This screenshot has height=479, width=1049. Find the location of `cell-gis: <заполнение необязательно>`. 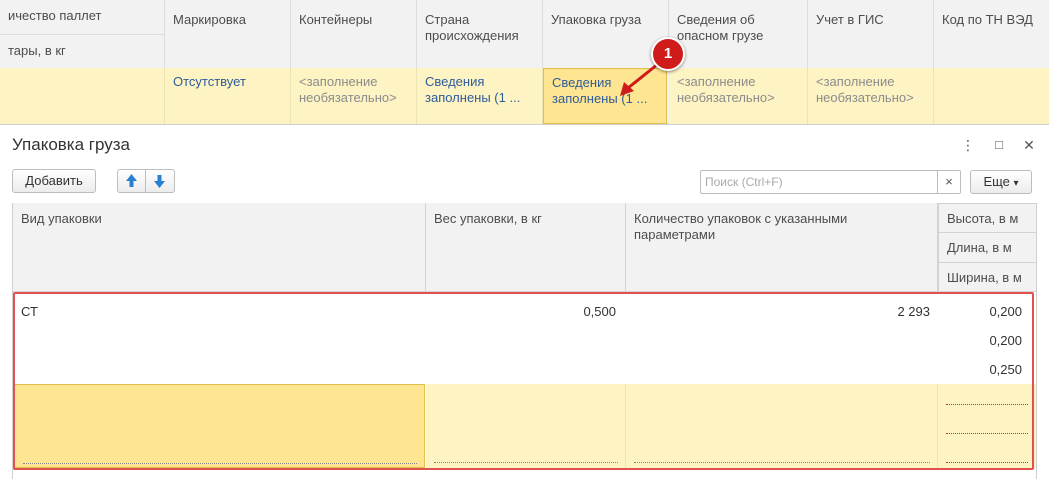

cell-gis: <заполнение необязательно> is located at coordinates (871, 96).